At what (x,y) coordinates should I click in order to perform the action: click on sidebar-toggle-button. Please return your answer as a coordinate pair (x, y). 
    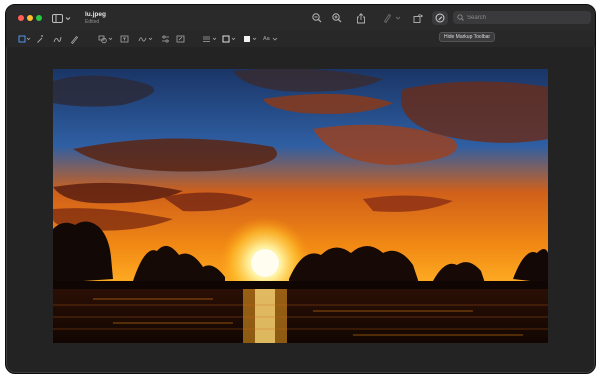
    Looking at the image, I should click on (63, 18).